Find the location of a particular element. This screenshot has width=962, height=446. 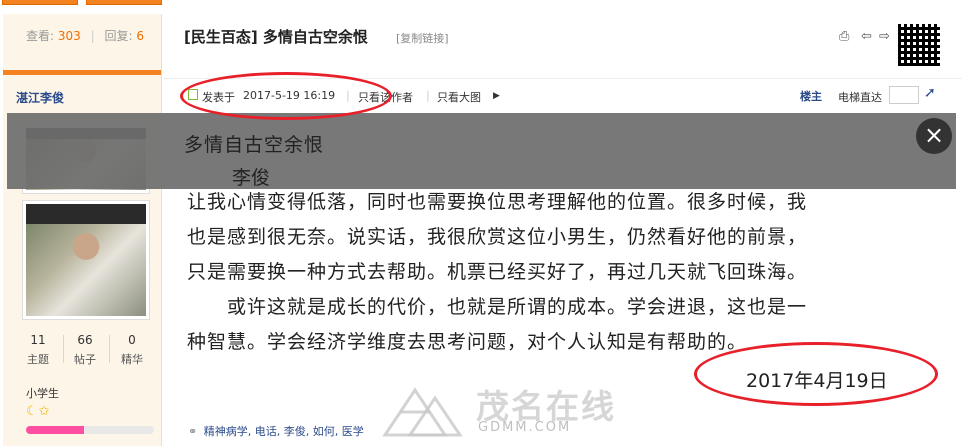

go-icon: ➚ is located at coordinates (930, 93).